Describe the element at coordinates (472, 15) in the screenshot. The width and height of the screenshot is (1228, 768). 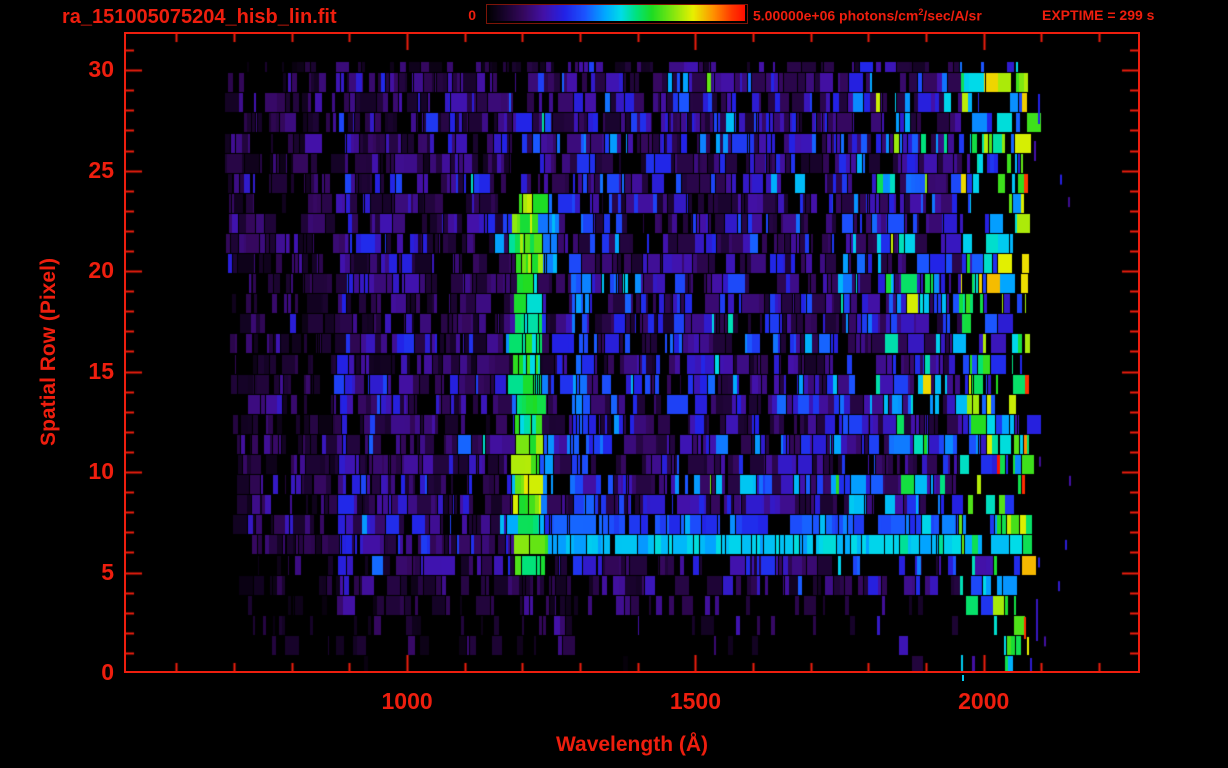
I see `colorbar-min-label: 0` at that location.